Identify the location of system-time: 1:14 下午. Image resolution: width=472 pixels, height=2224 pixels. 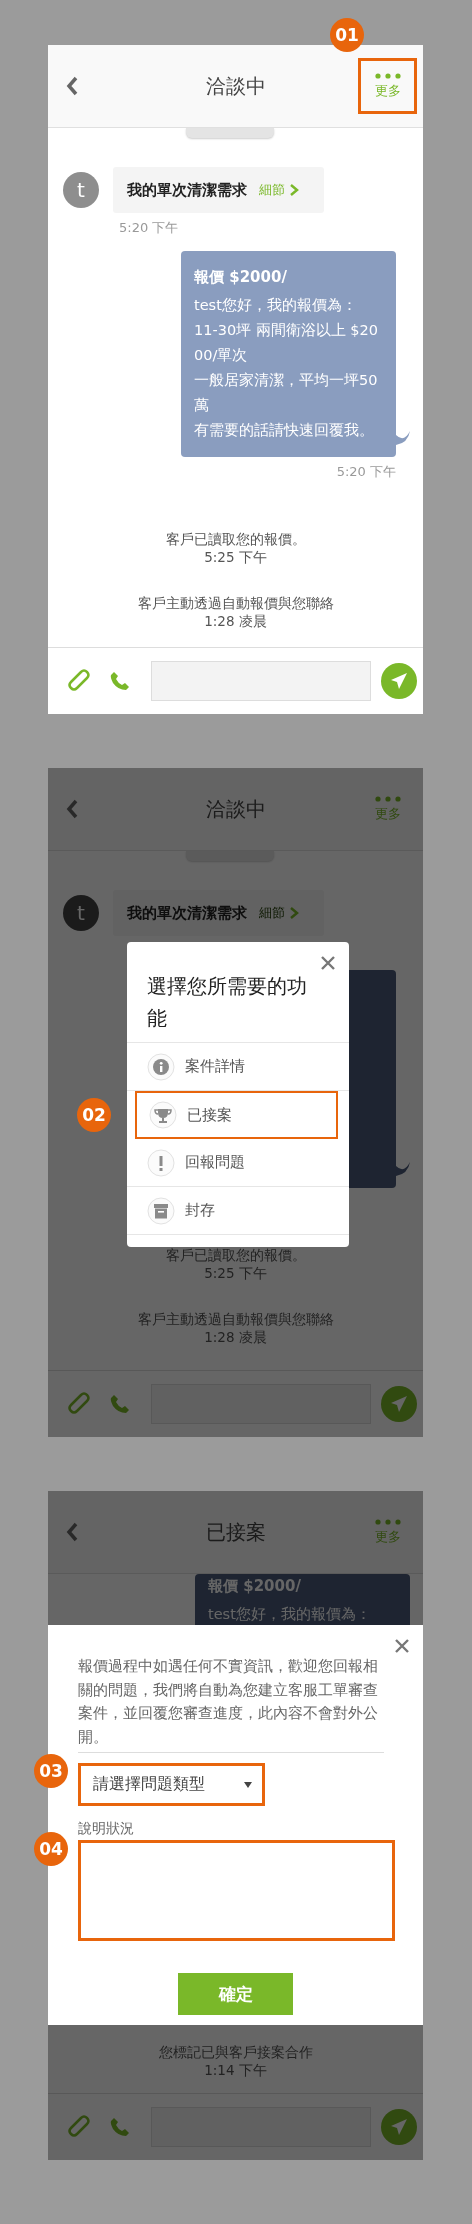
(235, 2070).